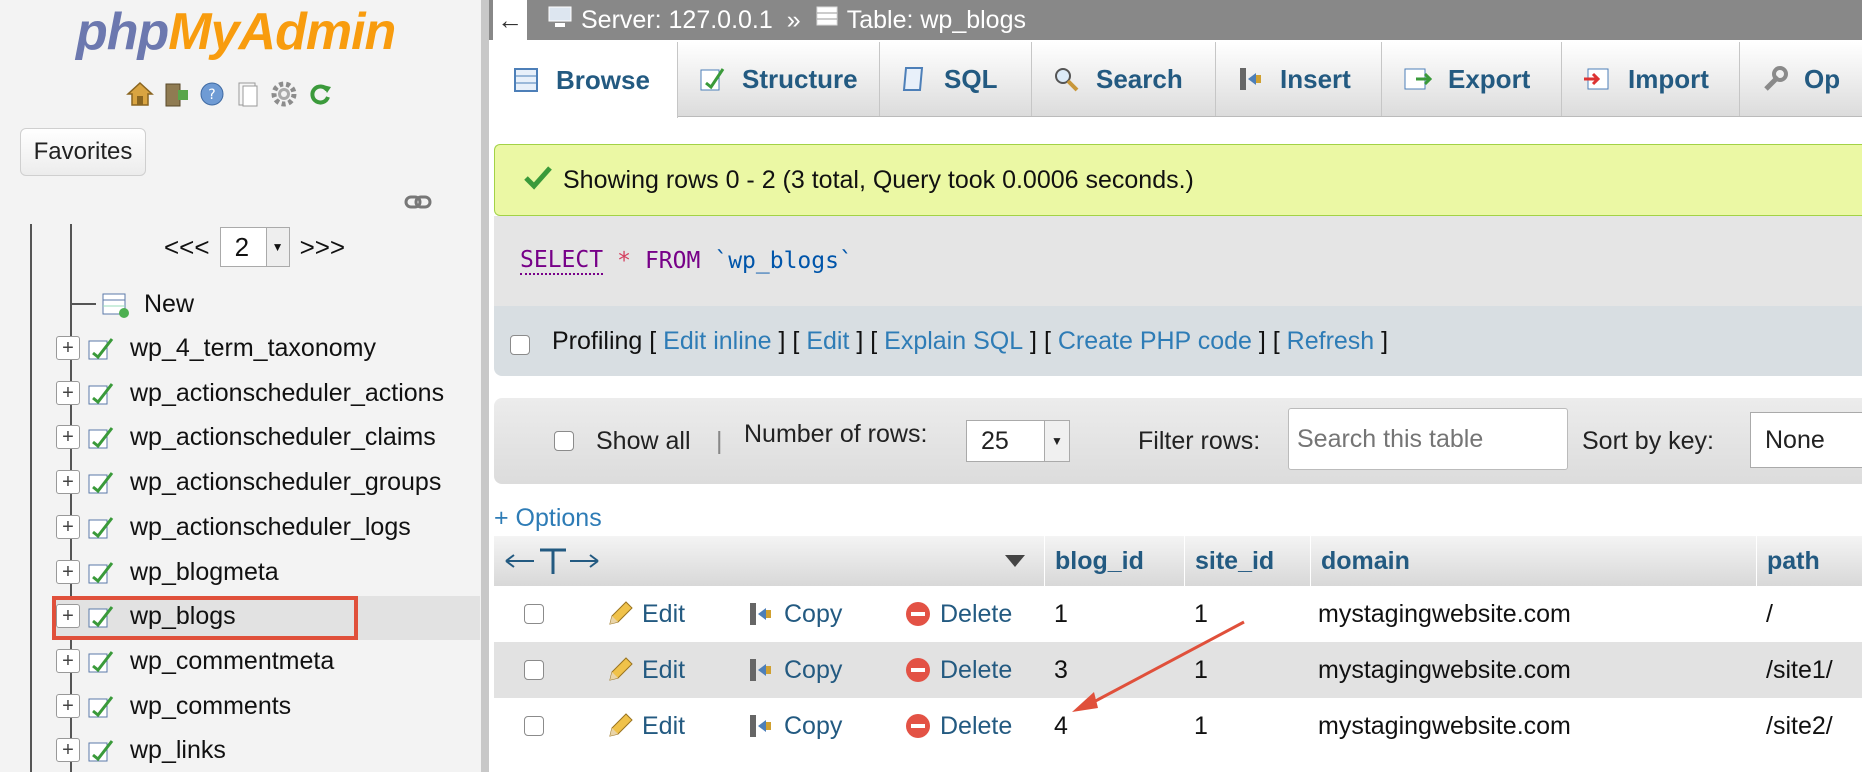 Image resolution: width=1862 pixels, height=772 pixels. What do you see at coordinates (485, 386) in the screenshot?
I see `sidebar-resizer` at bounding box center [485, 386].